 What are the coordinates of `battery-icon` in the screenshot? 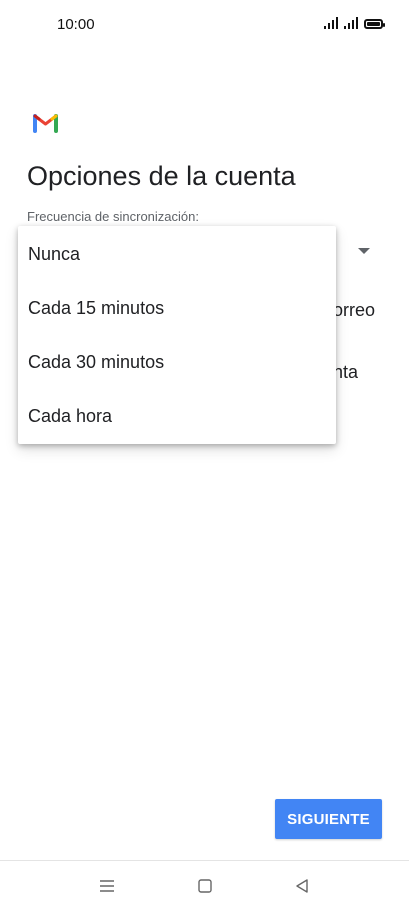 It's located at (374, 24).